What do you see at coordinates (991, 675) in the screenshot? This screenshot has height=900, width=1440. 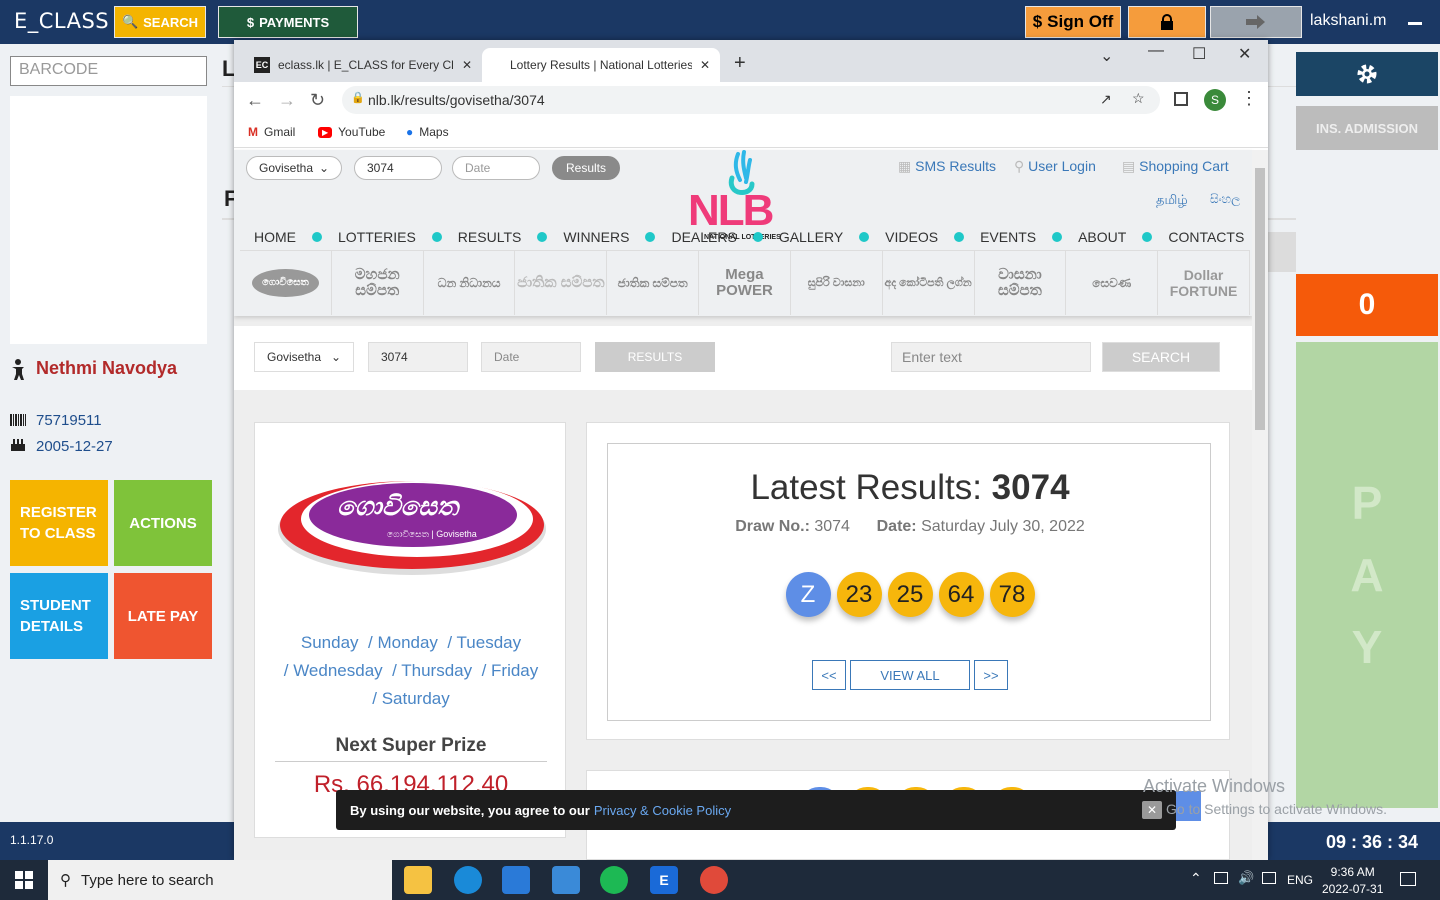 I see `next-button: >>` at bounding box center [991, 675].